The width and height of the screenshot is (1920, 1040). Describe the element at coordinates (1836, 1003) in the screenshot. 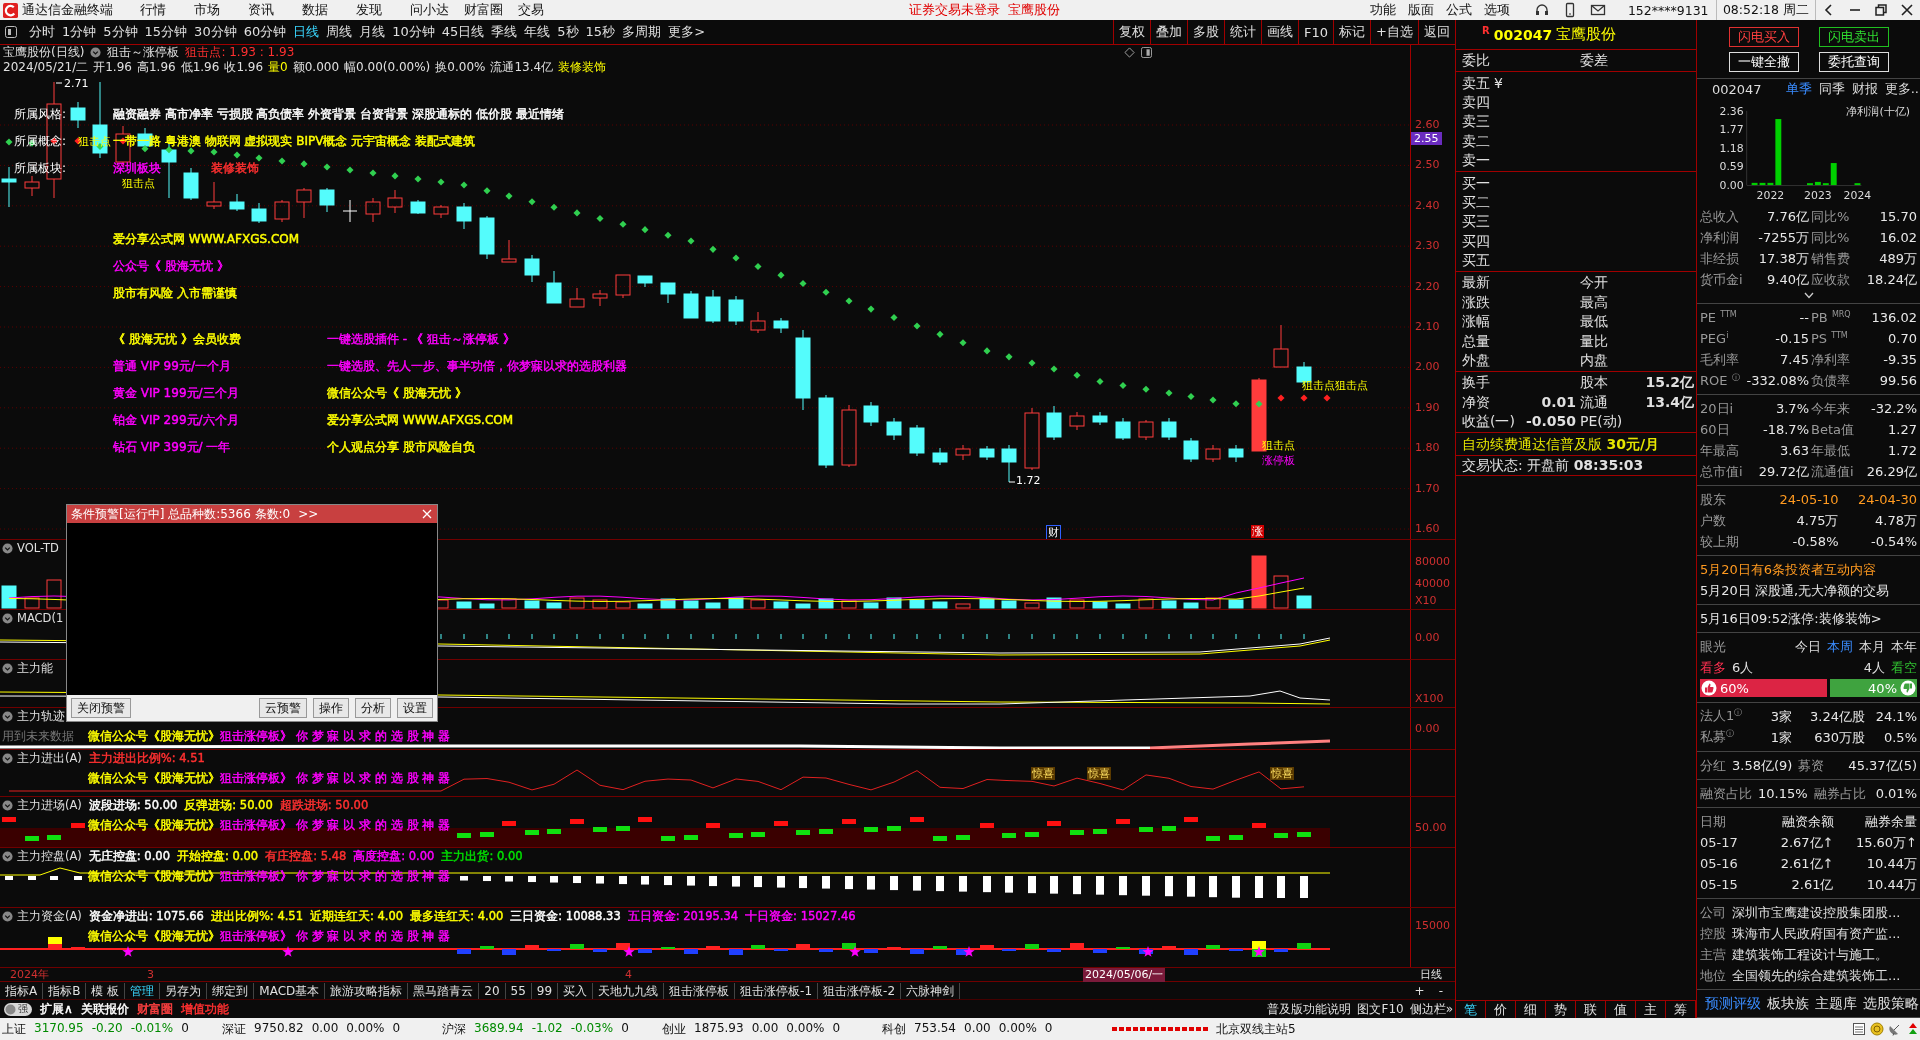

I see `info-tab: 主题库` at that location.